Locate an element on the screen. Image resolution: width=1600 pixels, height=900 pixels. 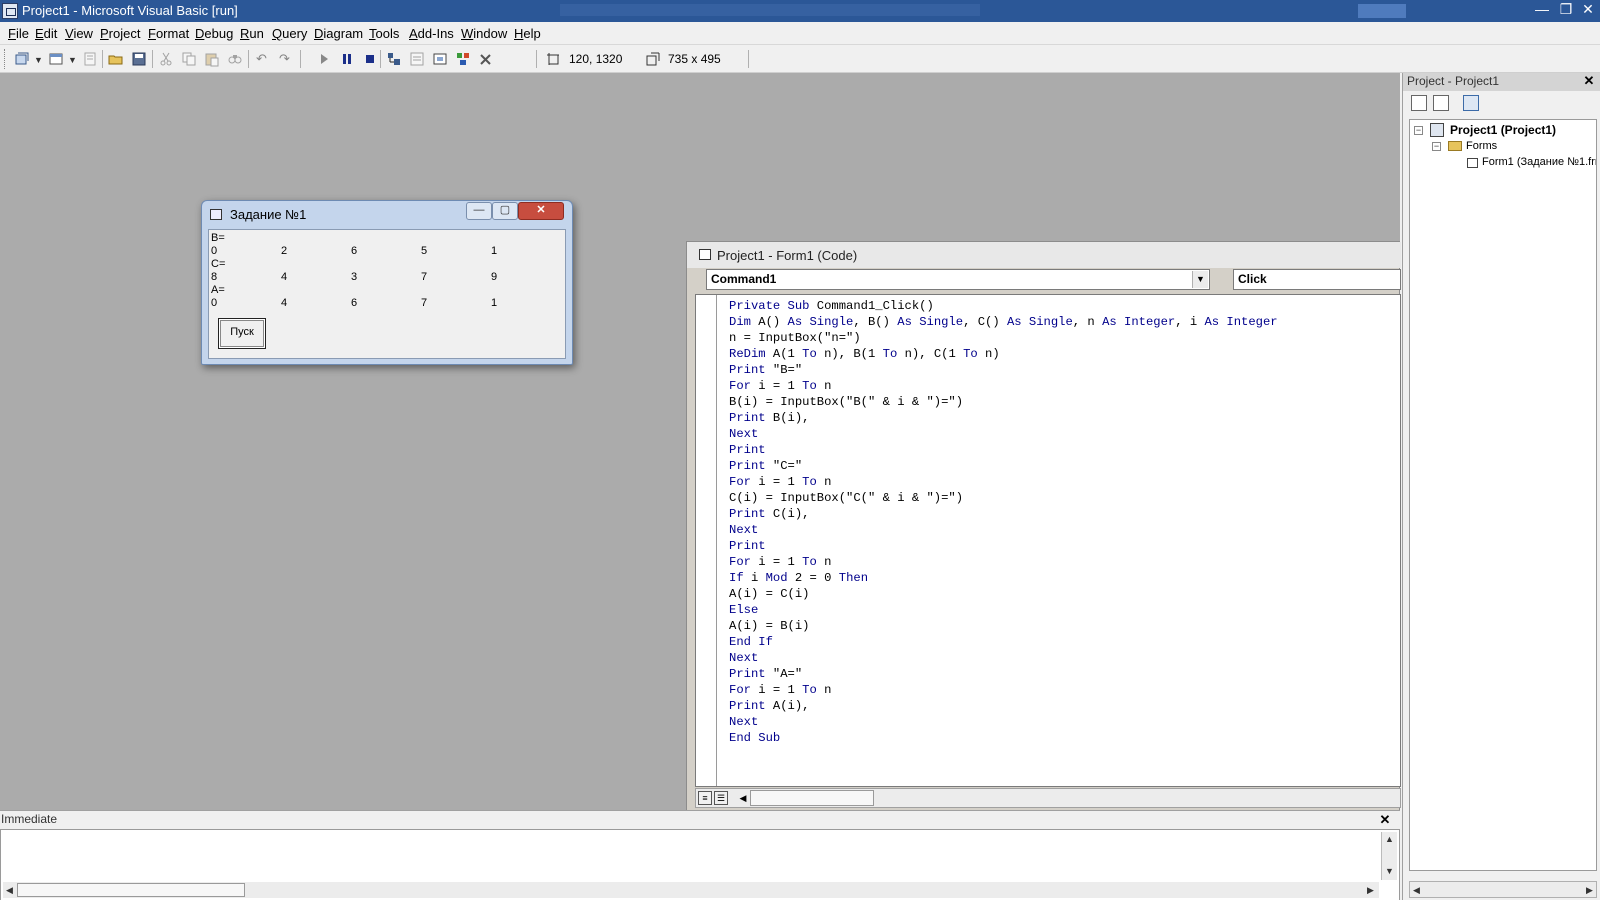
pusk-button: Пуск is located at coordinates (242, 333).